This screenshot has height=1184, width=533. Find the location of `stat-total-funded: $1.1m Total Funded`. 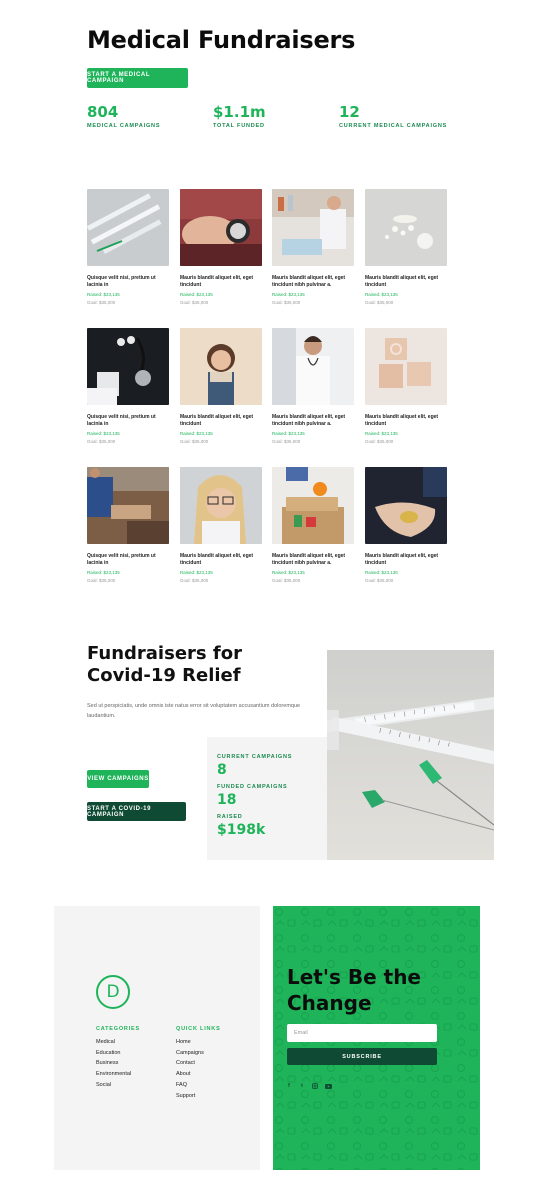

stat-total-funded: $1.1m Total Funded is located at coordinates (239, 116).